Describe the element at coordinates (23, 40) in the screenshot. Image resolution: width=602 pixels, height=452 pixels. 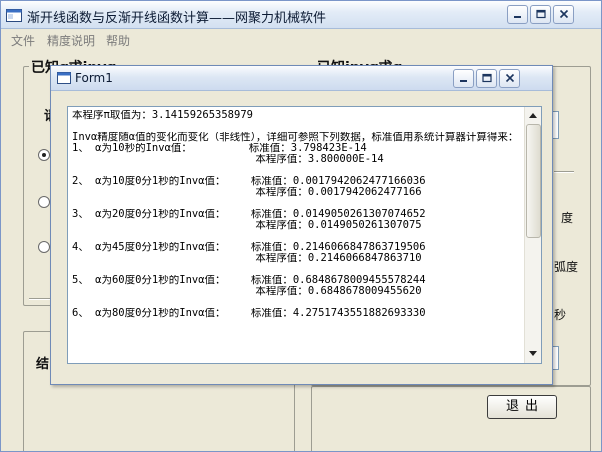
I see `menu-file: 文件` at that location.